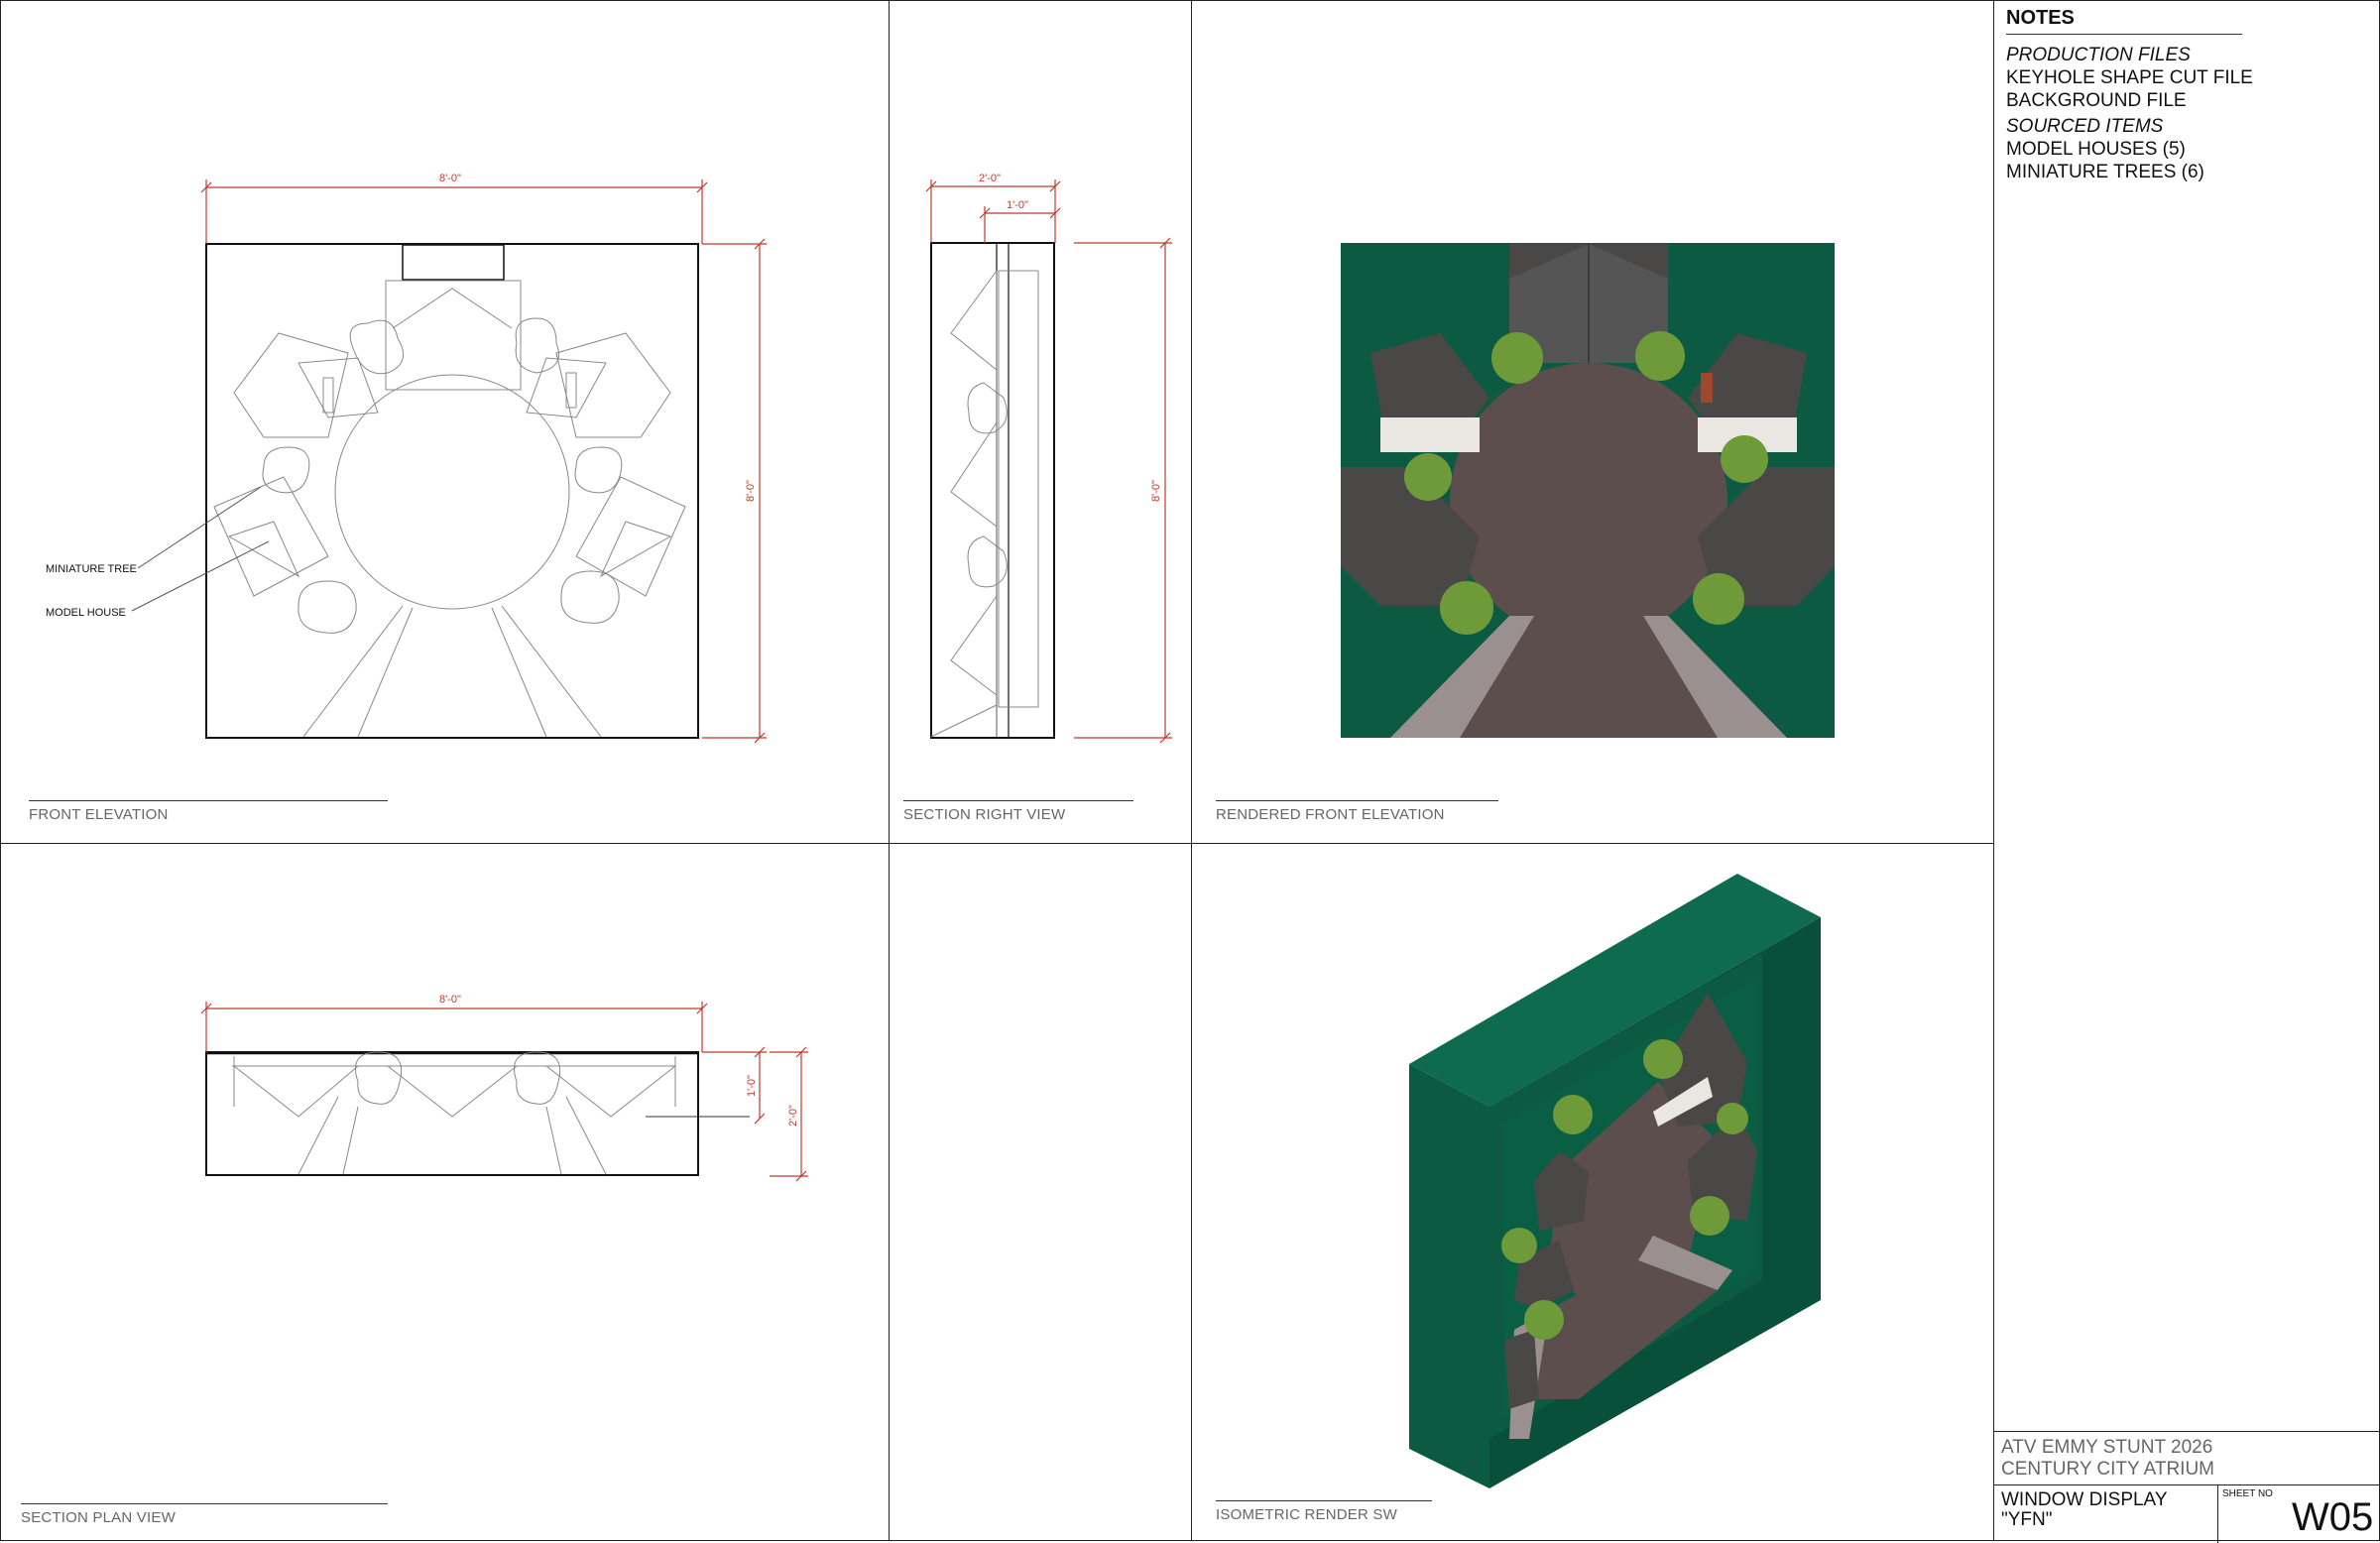 The height and width of the screenshot is (1543, 2380). I want to click on plan-depth-dimension: 2'-0", so click(793, 1116).